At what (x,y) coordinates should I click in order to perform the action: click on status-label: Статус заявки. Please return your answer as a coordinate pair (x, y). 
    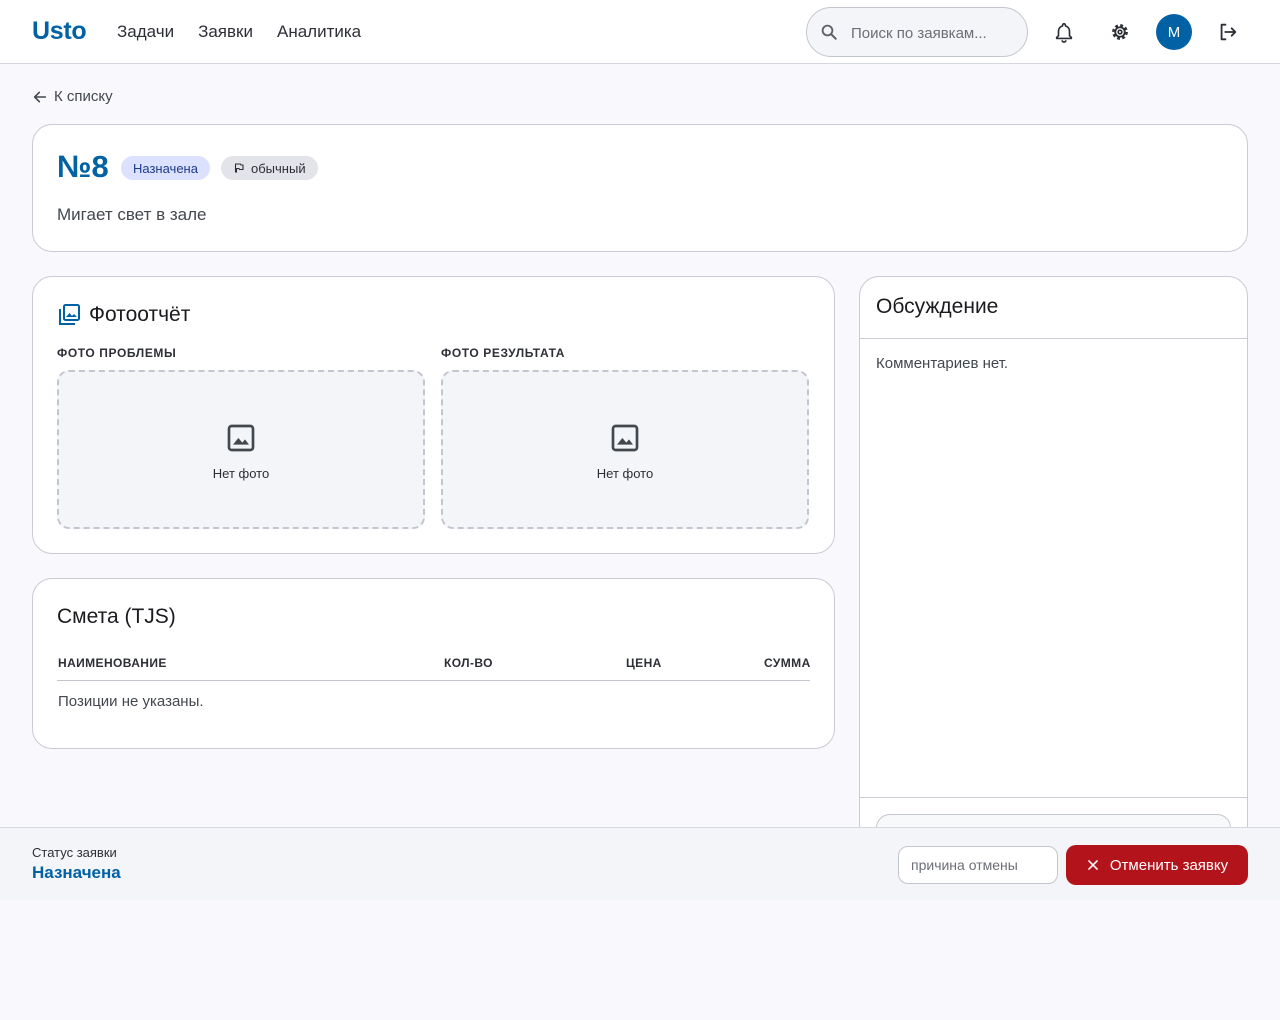
    Looking at the image, I should click on (74, 852).